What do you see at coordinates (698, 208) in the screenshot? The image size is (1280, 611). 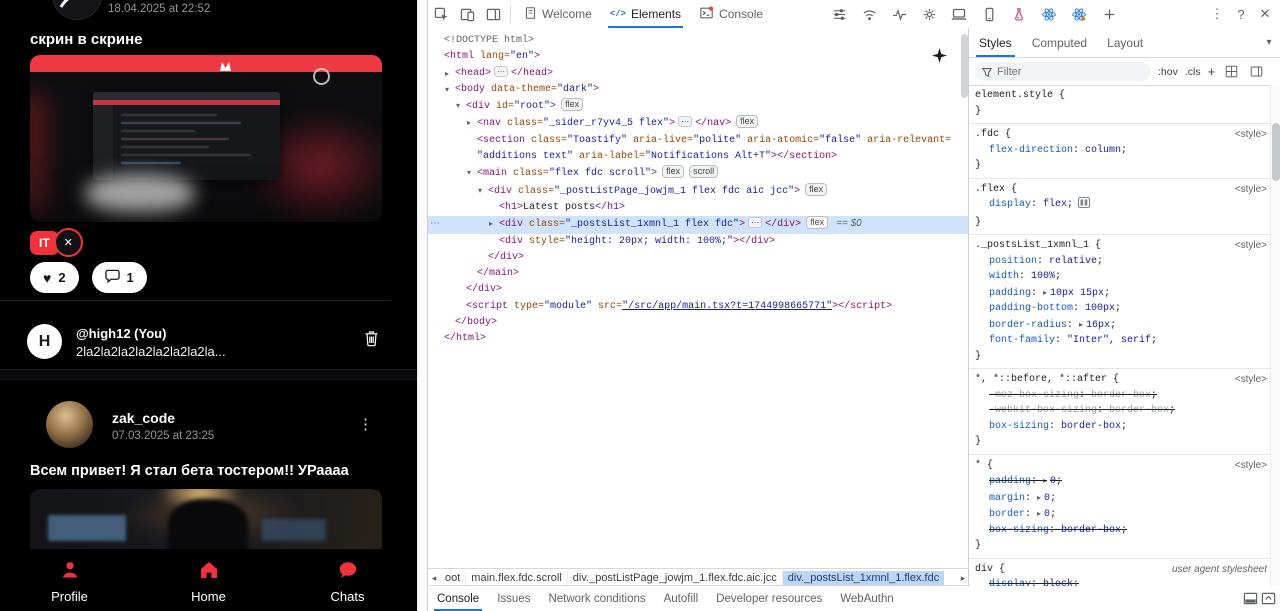 I see `tree-line: <h1>Latest posts</h1>` at bounding box center [698, 208].